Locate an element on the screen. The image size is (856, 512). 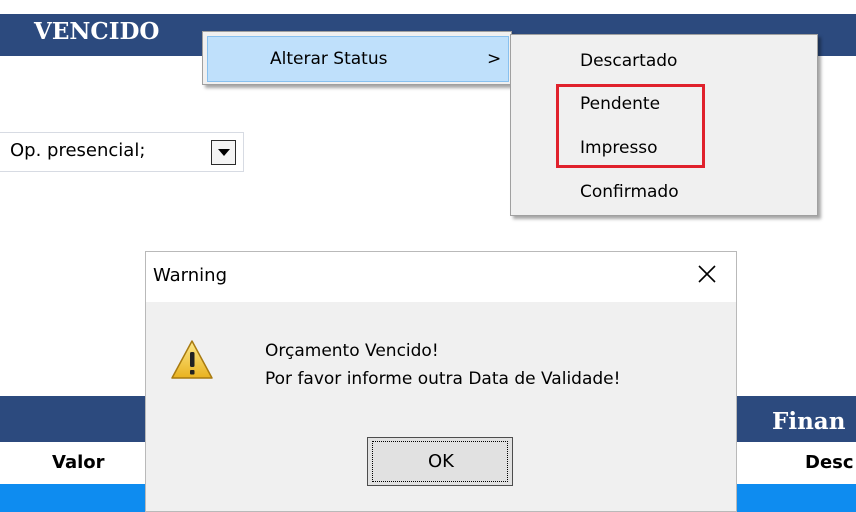
dialog-title: Warning is located at coordinates (190, 275).